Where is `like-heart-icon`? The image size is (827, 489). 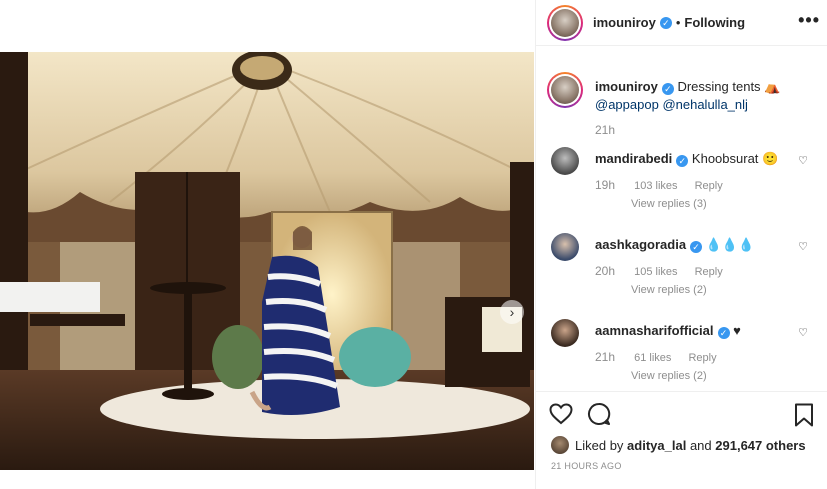 like-heart-icon is located at coordinates (561, 414).